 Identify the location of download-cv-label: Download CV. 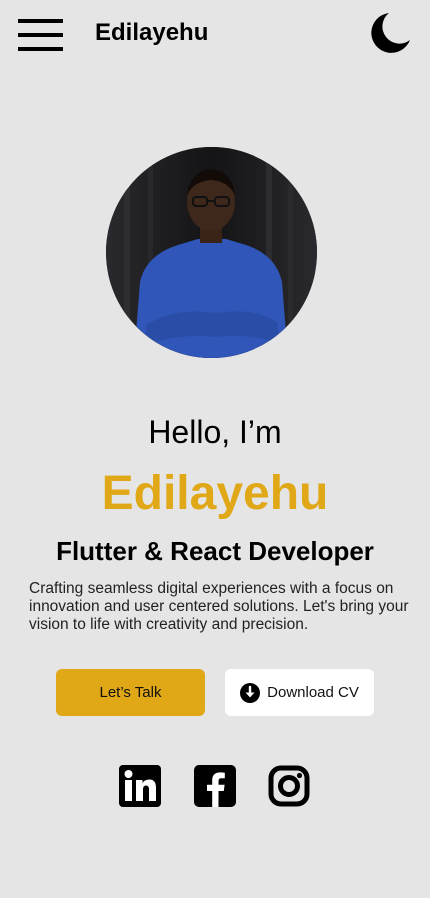
(313, 692).